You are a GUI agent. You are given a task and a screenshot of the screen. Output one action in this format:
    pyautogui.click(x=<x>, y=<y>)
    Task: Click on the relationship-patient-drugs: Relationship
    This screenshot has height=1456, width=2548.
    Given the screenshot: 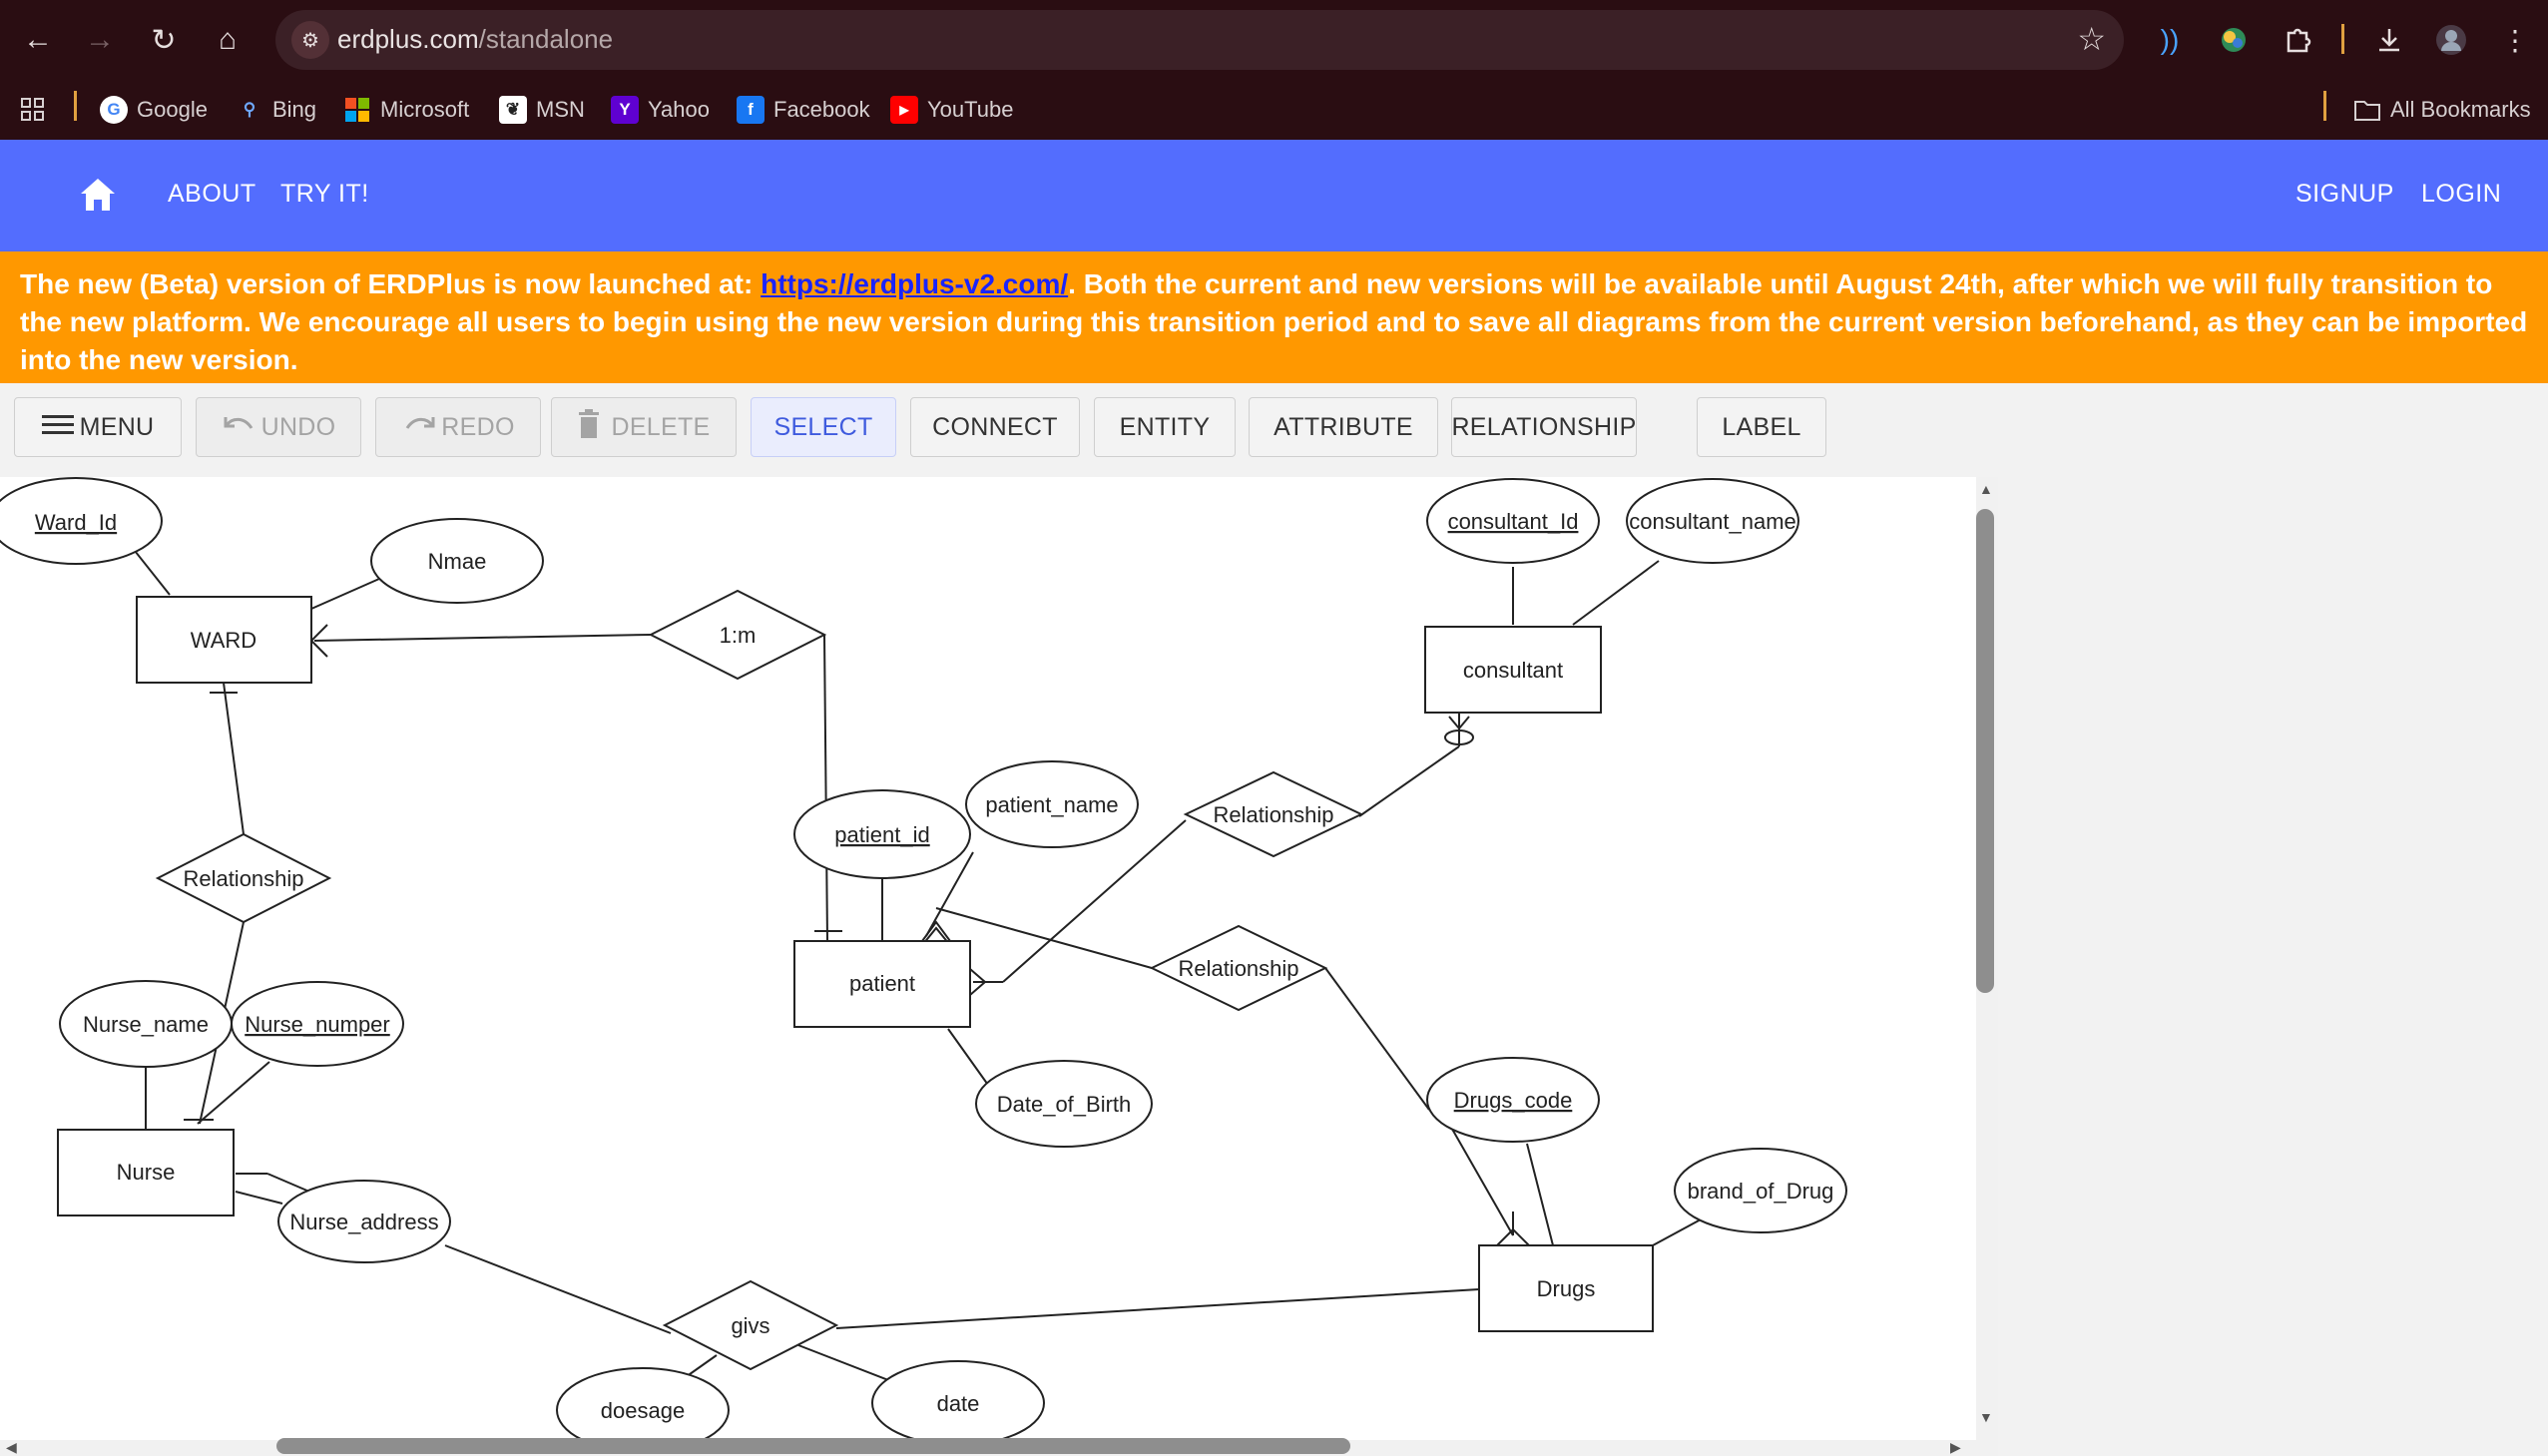 What is the action you would take?
    pyautogui.click(x=1238, y=968)
    